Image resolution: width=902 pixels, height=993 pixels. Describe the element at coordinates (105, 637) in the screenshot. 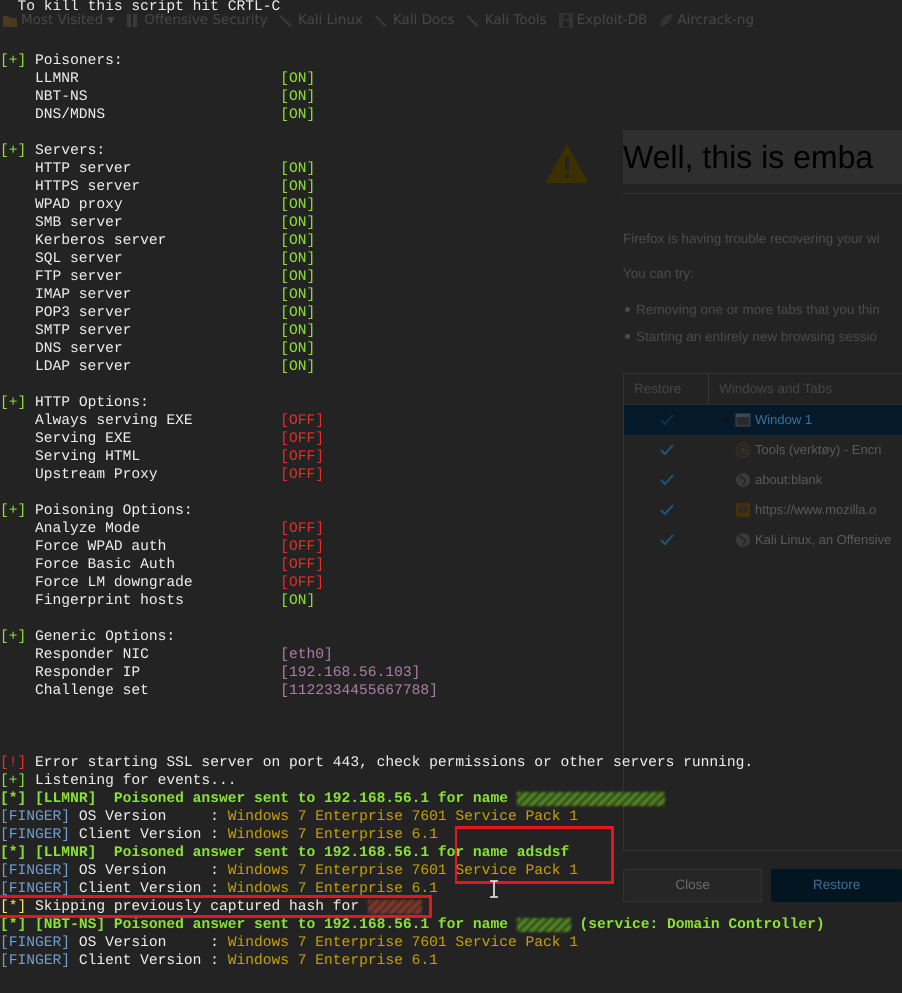

I see `section-title: Generic Options:` at that location.